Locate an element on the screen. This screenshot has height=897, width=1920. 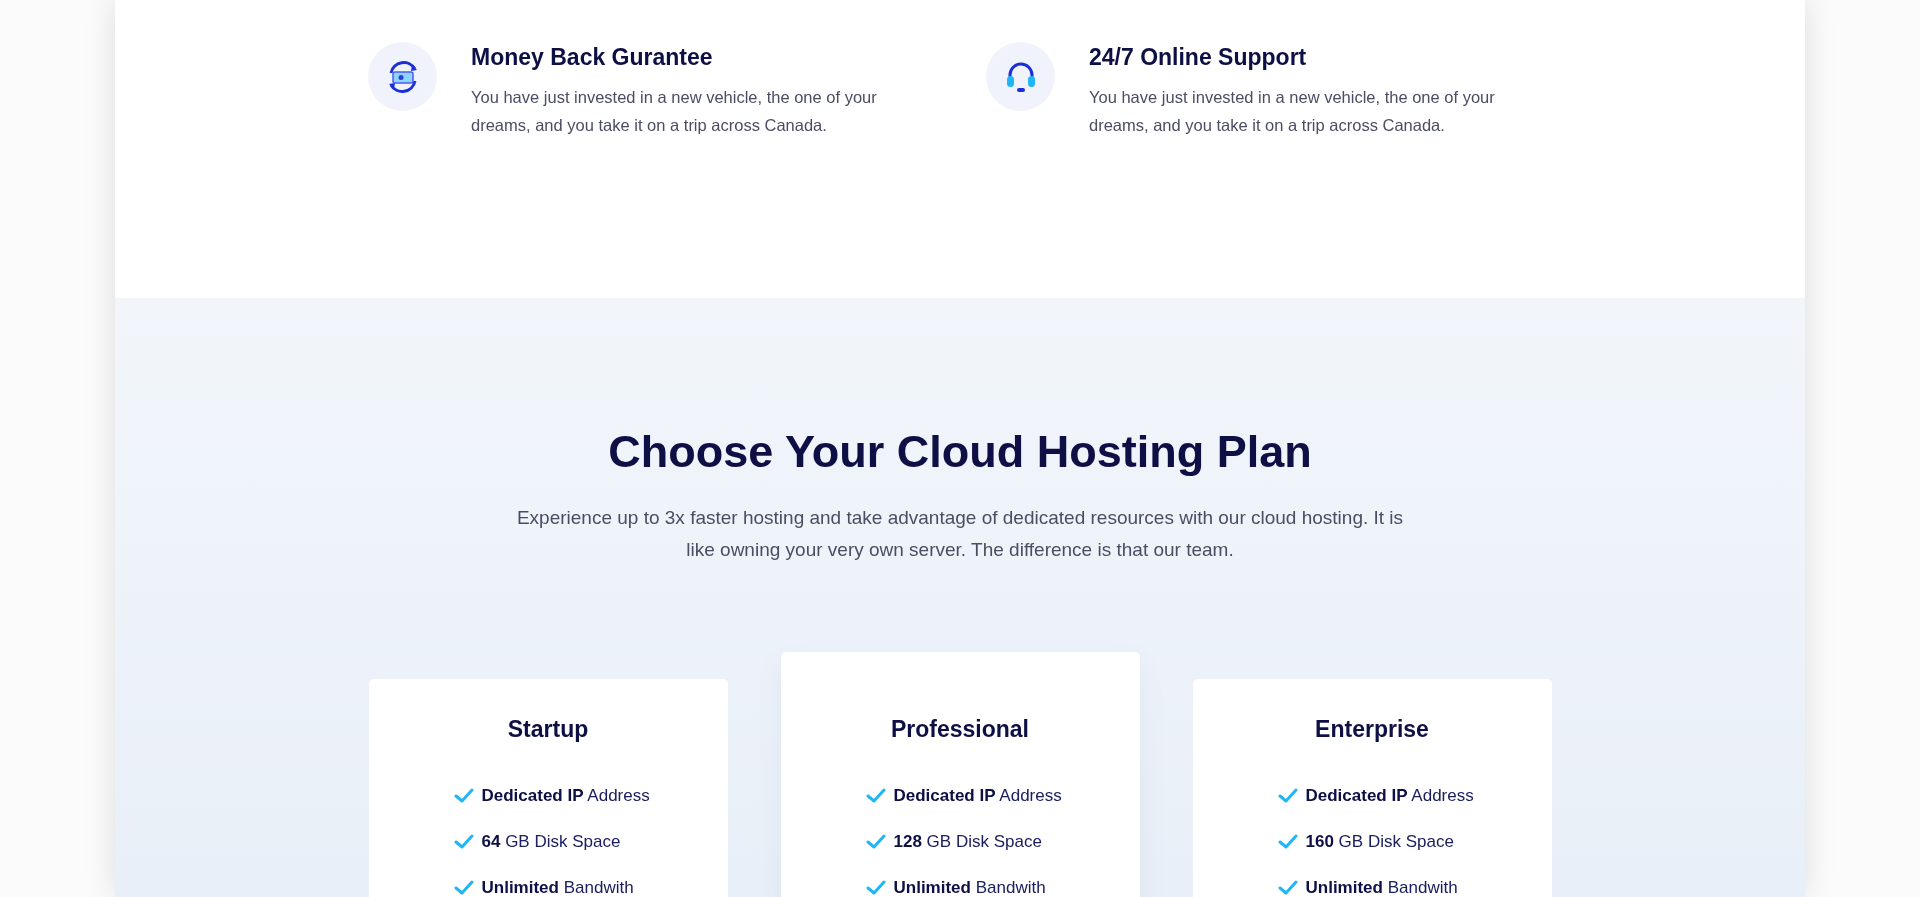
plan-feature: 128 GB Disk Space is located at coordinates (967, 842).